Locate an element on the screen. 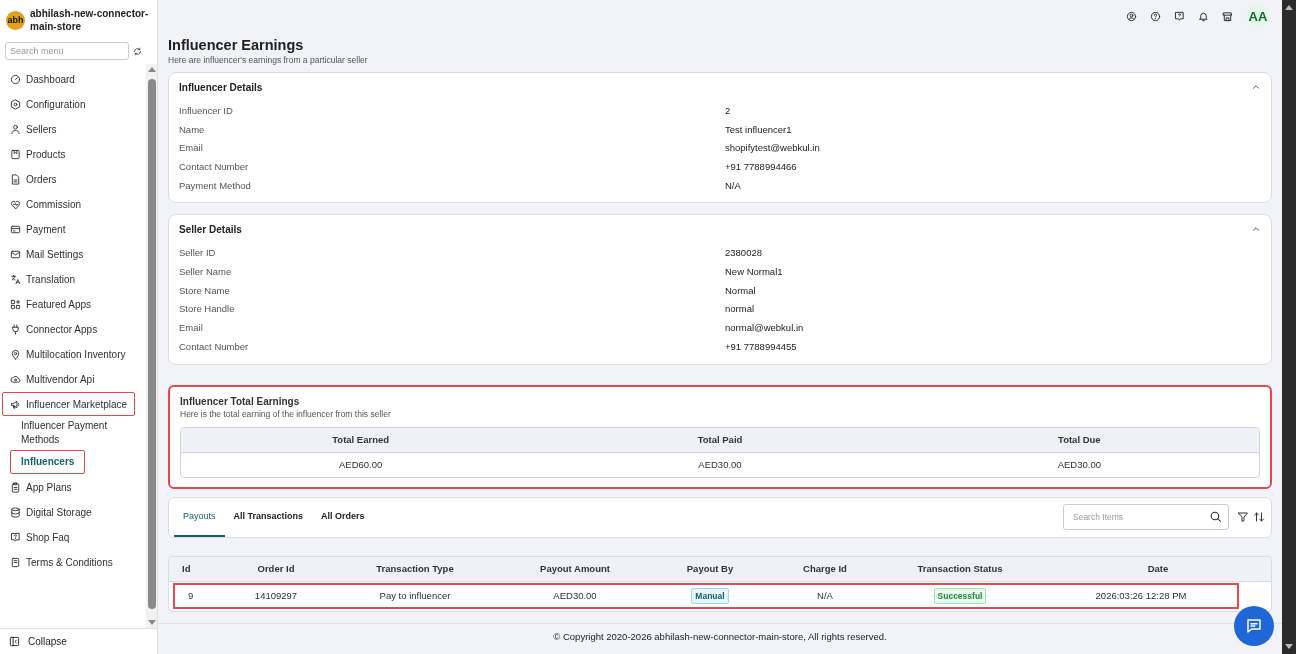 The height and width of the screenshot is (654, 1296). sidebar-item: Shop Faq is located at coordinates (40, 537).